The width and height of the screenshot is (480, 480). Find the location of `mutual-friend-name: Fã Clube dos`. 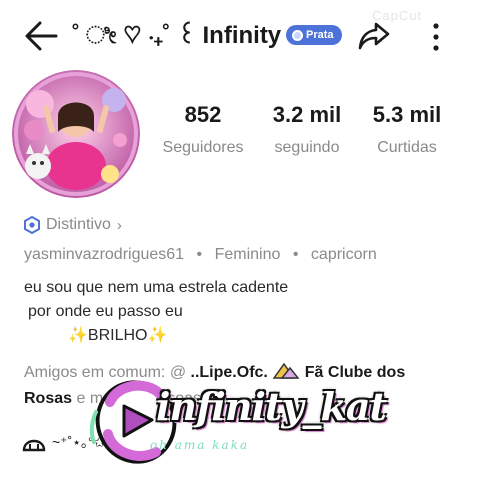

mutual-friend-name: Fã Clube dos is located at coordinates (355, 372).